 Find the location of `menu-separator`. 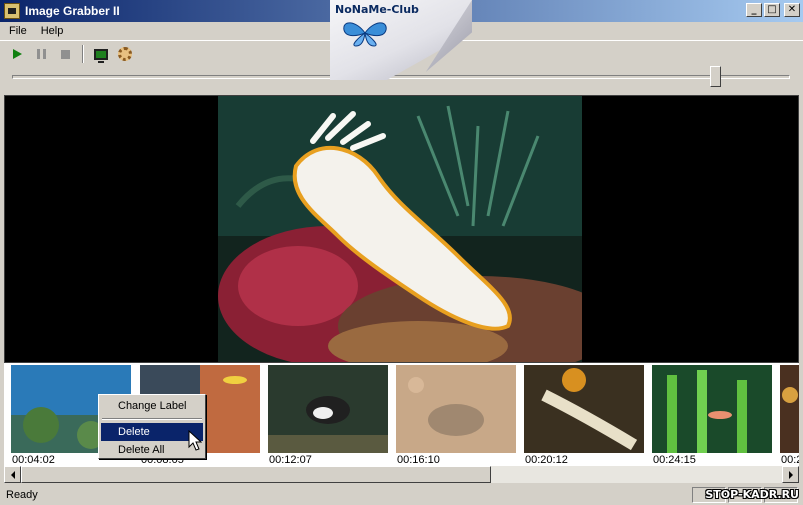

menu-separator is located at coordinates (152, 419).